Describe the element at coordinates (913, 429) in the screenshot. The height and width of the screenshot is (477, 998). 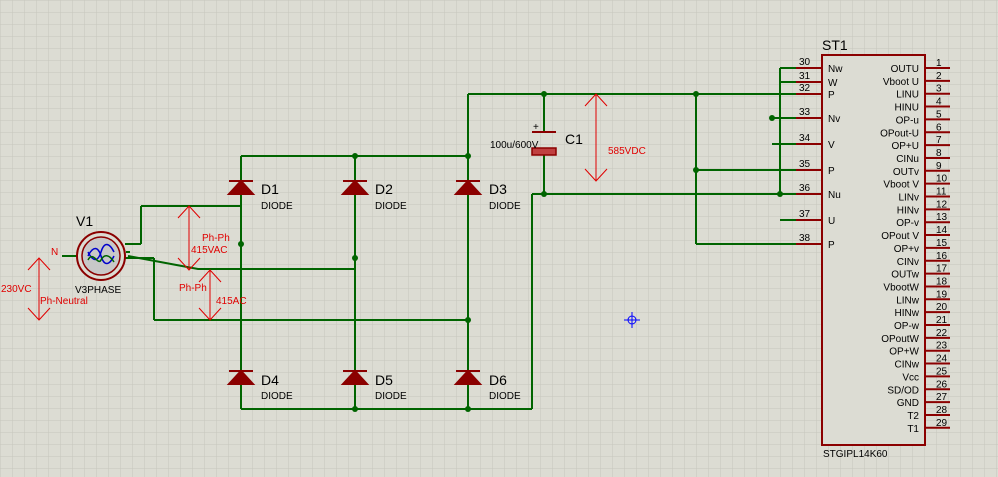
I see `ic-pin-name: T1` at that location.